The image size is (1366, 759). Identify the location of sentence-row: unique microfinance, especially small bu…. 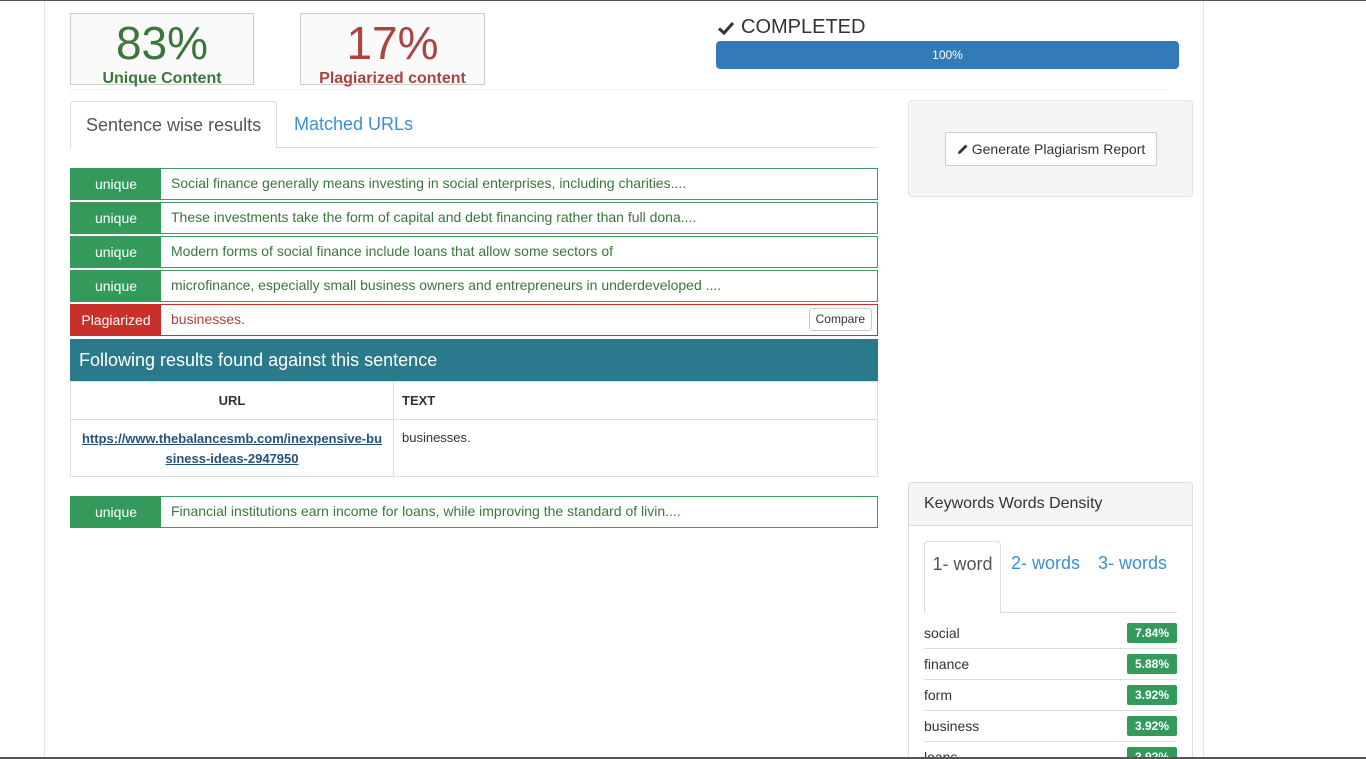
(474, 286).